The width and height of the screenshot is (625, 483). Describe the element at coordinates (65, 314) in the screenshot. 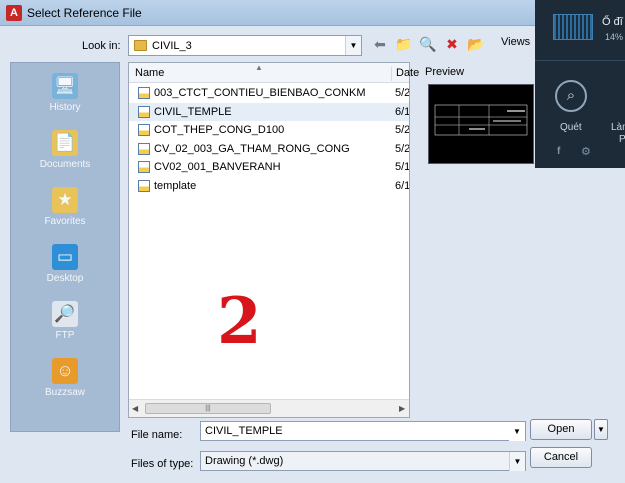

I see `ftp-icon: 🔎` at that location.